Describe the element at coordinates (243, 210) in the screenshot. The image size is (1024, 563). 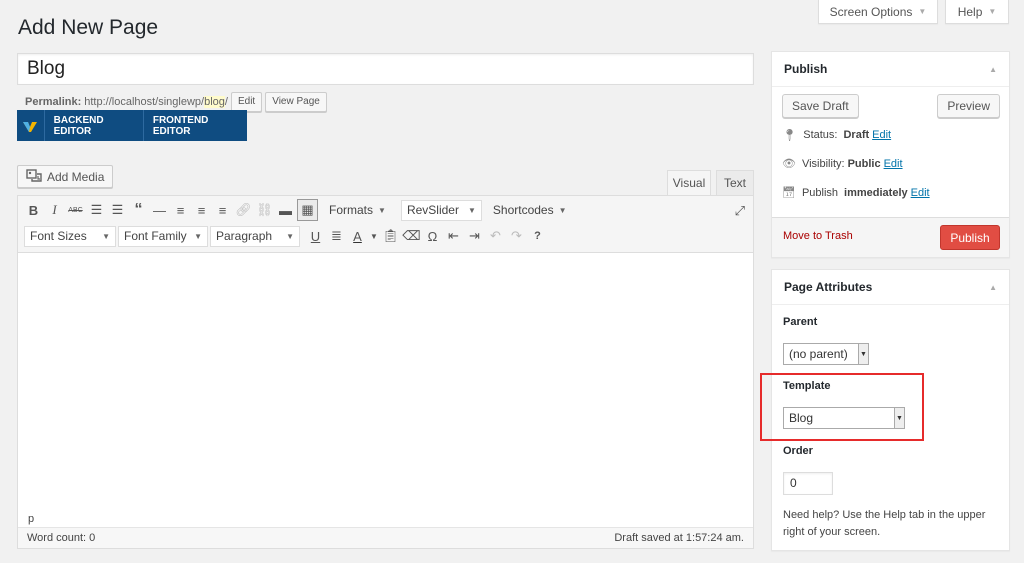
I see `link-icon: 🔗︎` at that location.